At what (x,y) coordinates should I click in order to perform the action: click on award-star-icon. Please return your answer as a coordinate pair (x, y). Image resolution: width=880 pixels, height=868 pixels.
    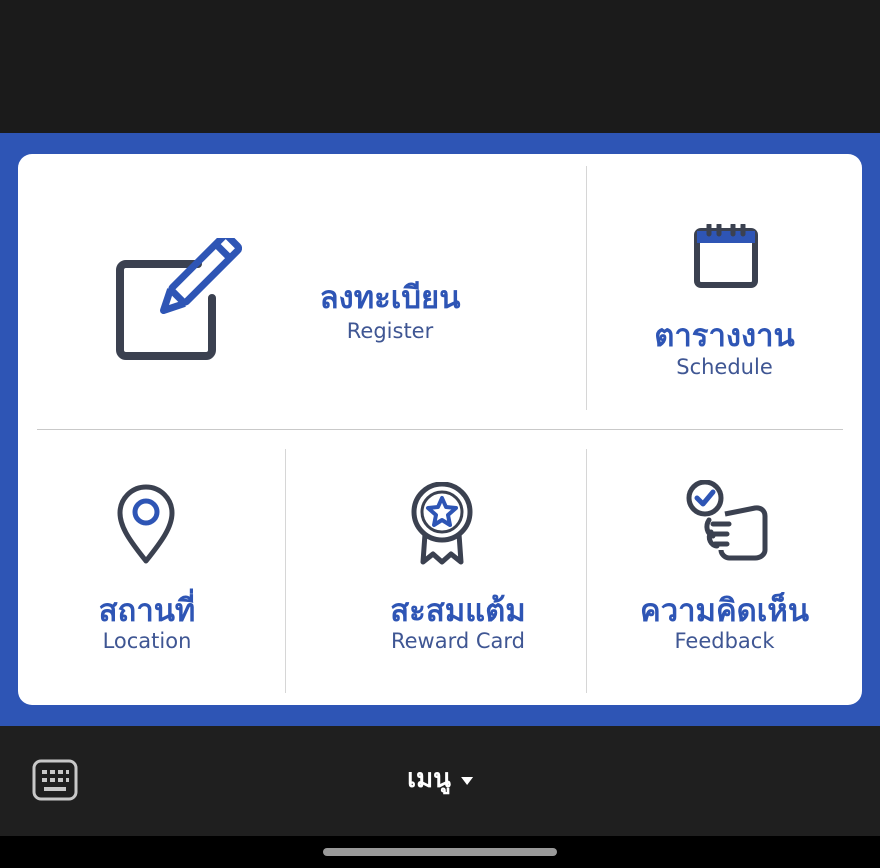
    Looking at the image, I should click on (442, 523).